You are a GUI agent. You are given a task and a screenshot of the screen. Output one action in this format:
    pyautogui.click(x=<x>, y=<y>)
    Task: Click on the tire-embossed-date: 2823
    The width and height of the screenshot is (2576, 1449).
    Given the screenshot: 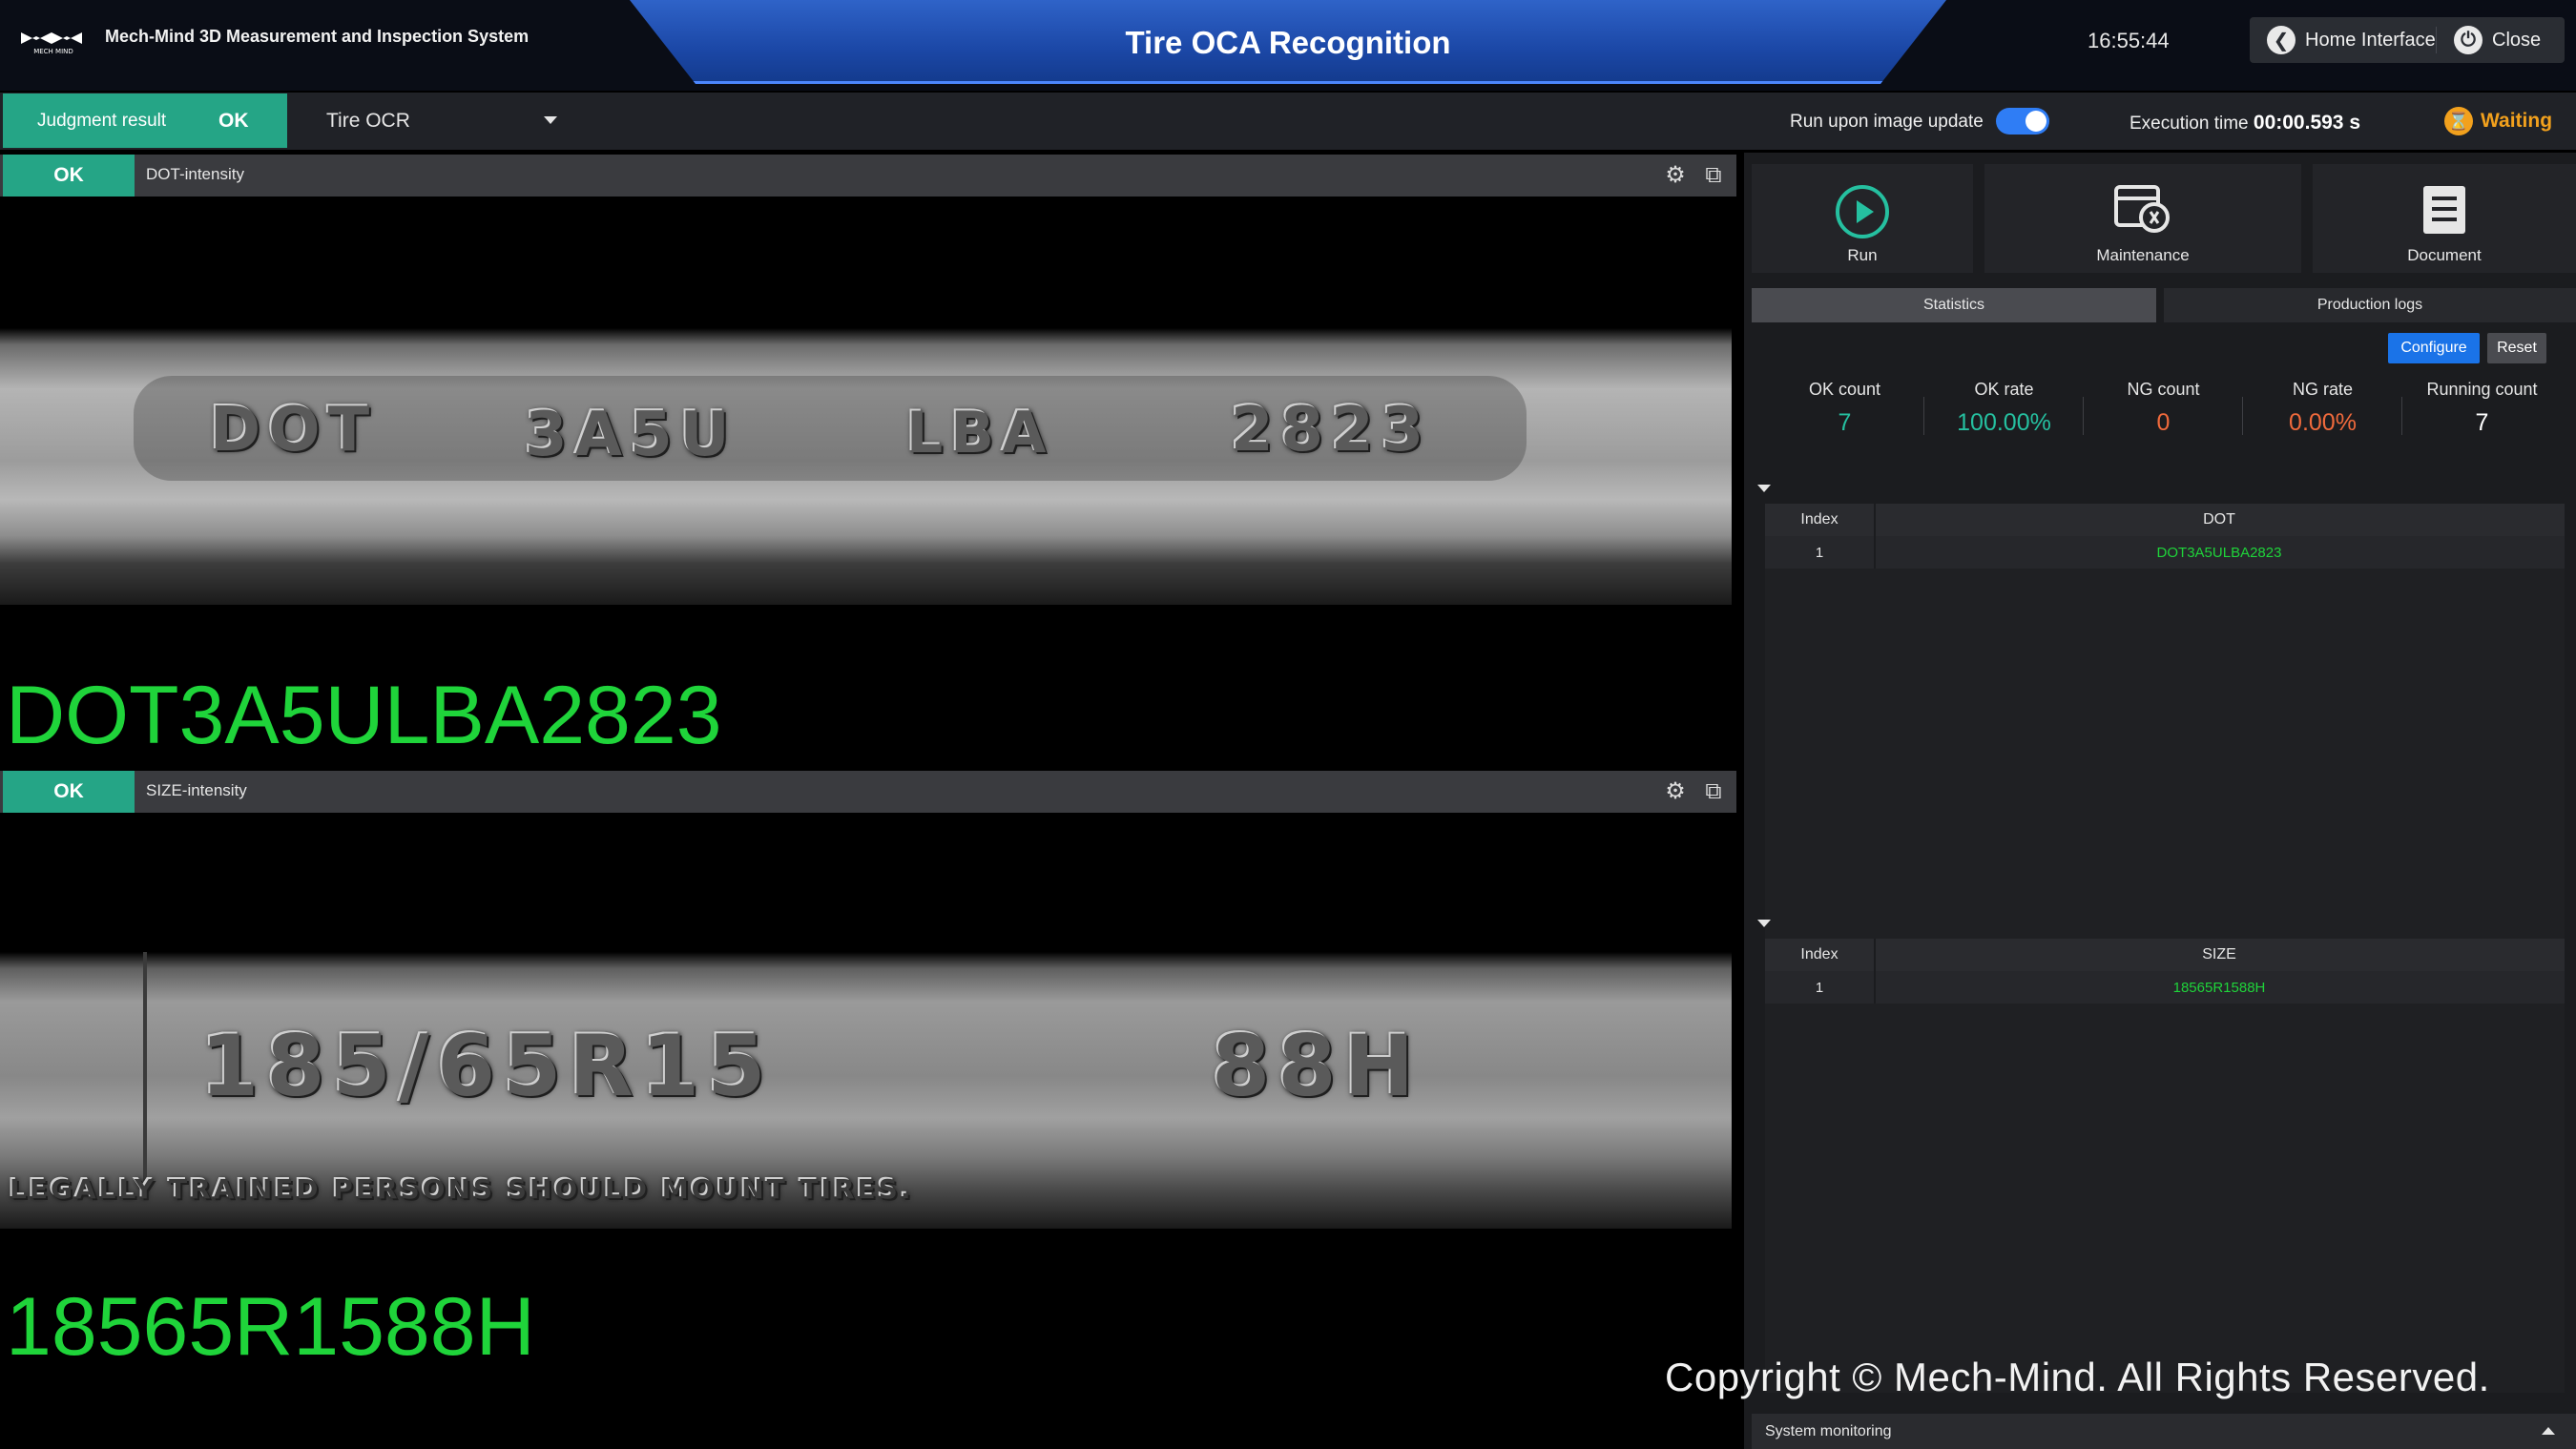 What is the action you would take?
    pyautogui.click(x=1331, y=430)
    